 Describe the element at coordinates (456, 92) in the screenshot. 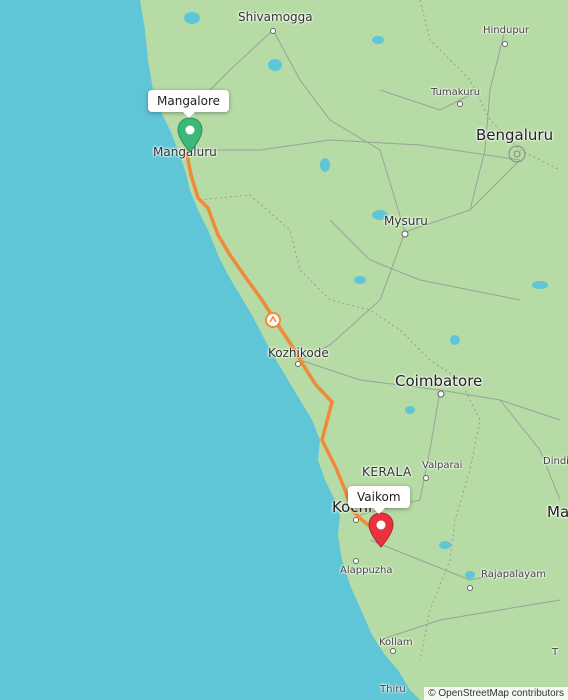

I see `label-tumakuru: Tumakuru` at that location.